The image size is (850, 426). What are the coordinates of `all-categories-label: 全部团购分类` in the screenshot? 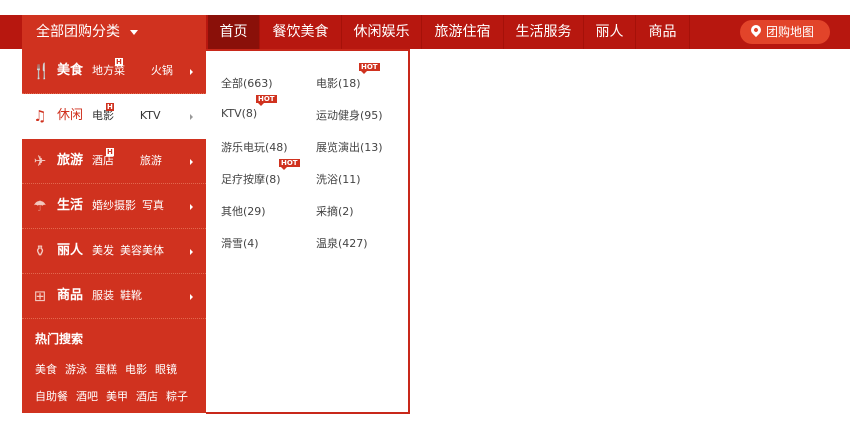 It's located at (78, 32).